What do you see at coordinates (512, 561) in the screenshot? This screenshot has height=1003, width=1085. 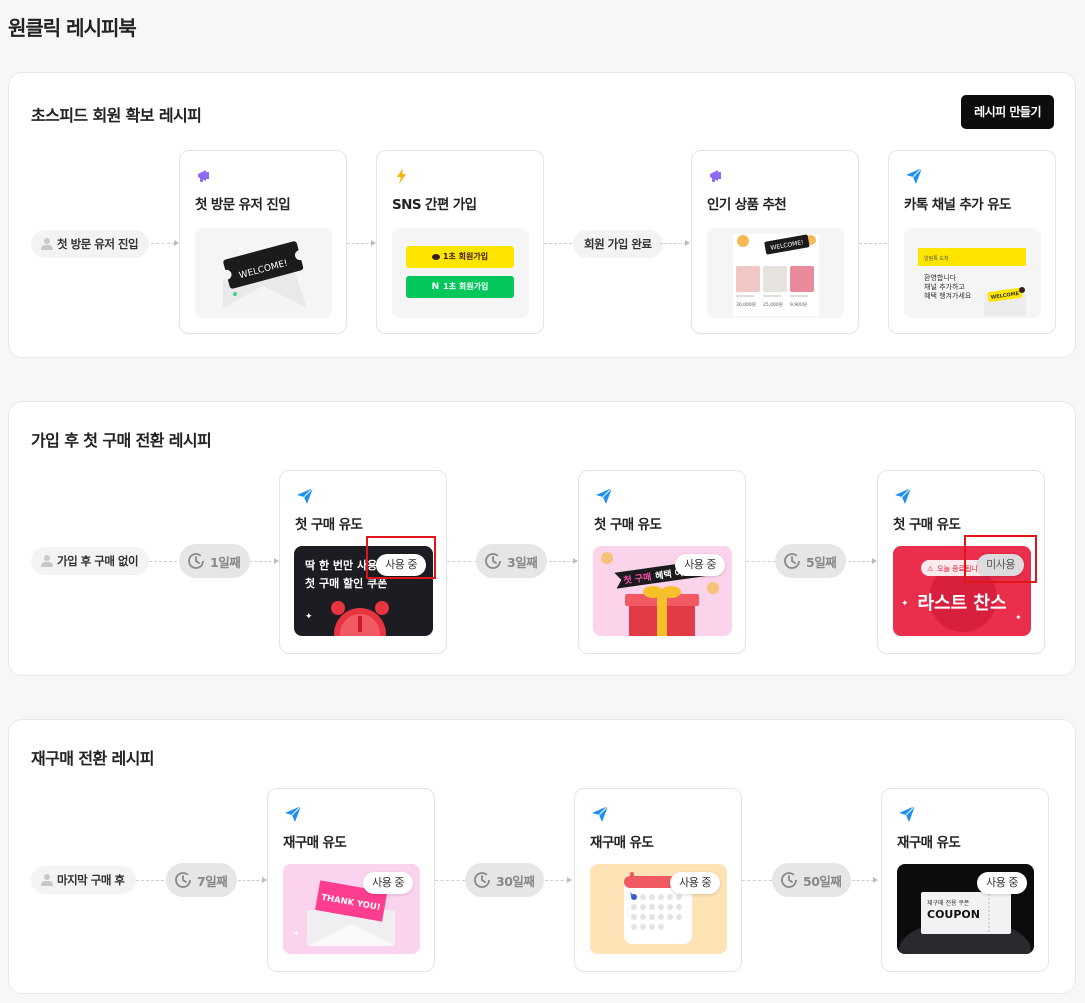 I see `delay-pill: 3일째` at bounding box center [512, 561].